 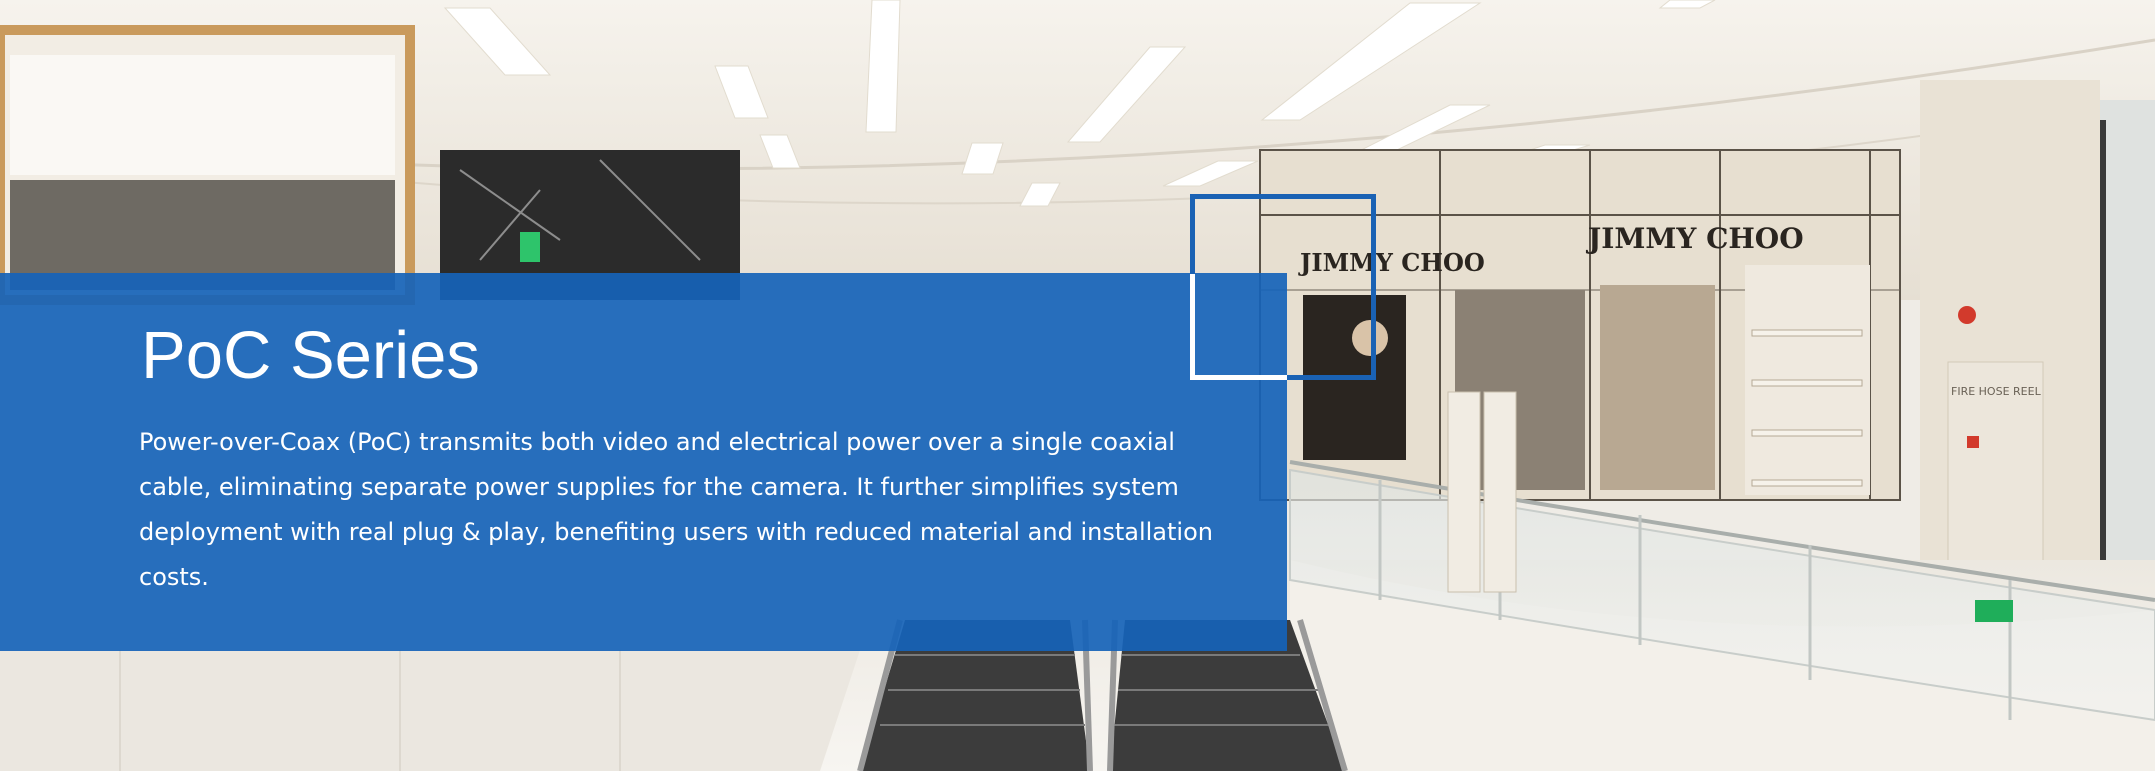 I want to click on decorative-corner-accent, so click(x=1238, y=327).